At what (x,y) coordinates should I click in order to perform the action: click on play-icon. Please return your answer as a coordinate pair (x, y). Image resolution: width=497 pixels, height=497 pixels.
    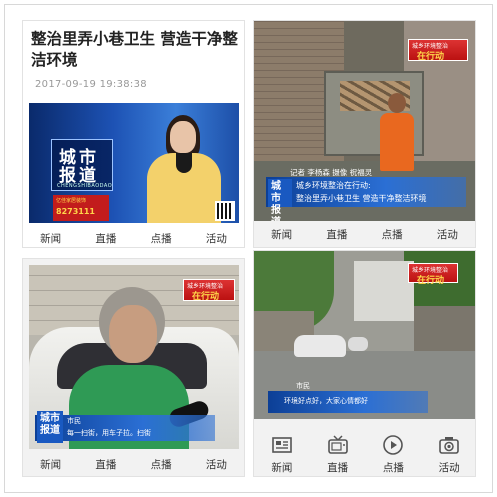
    Looking at the image, I should click on (393, 445).